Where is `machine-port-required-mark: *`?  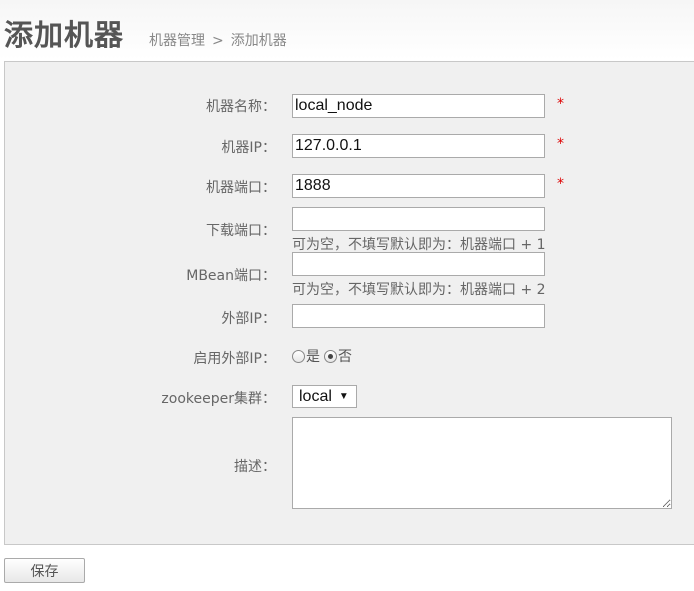
machine-port-required-mark: * is located at coordinates (560, 184).